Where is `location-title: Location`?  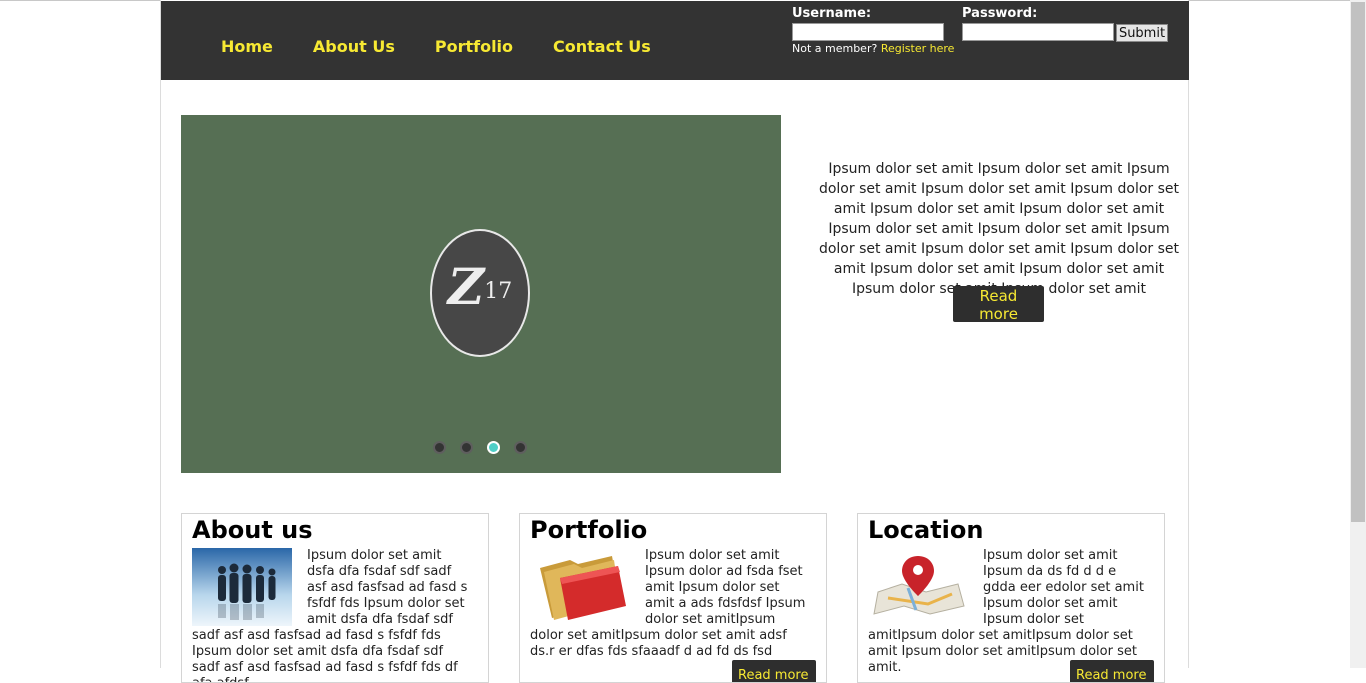 location-title: Location is located at coordinates (926, 530).